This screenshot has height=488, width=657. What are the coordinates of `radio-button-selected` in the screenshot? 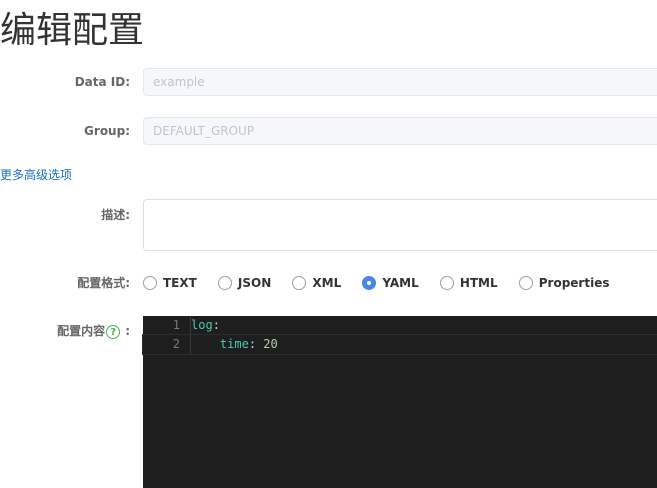 It's located at (369, 282).